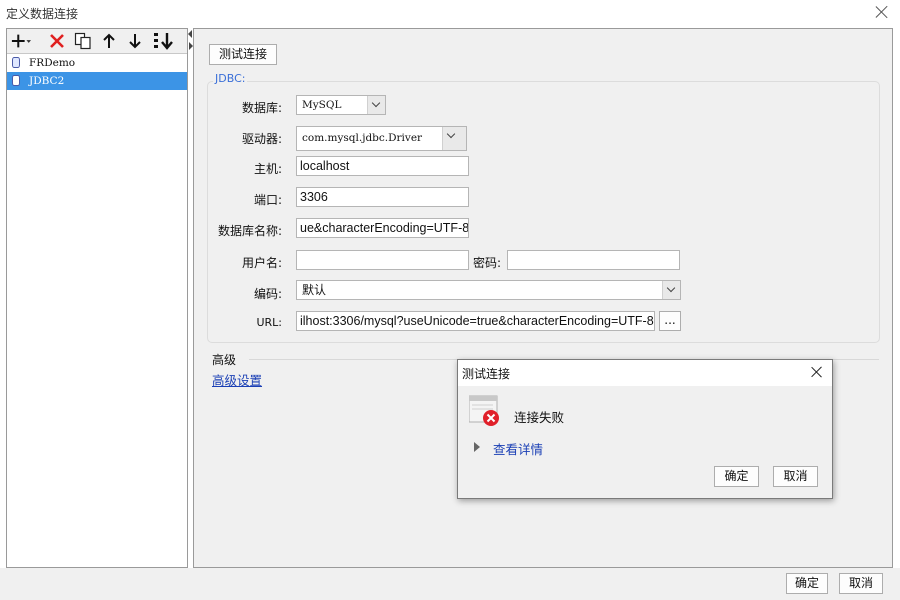 The image size is (900, 600). I want to click on up-arrow-icon, so click(109, 41).